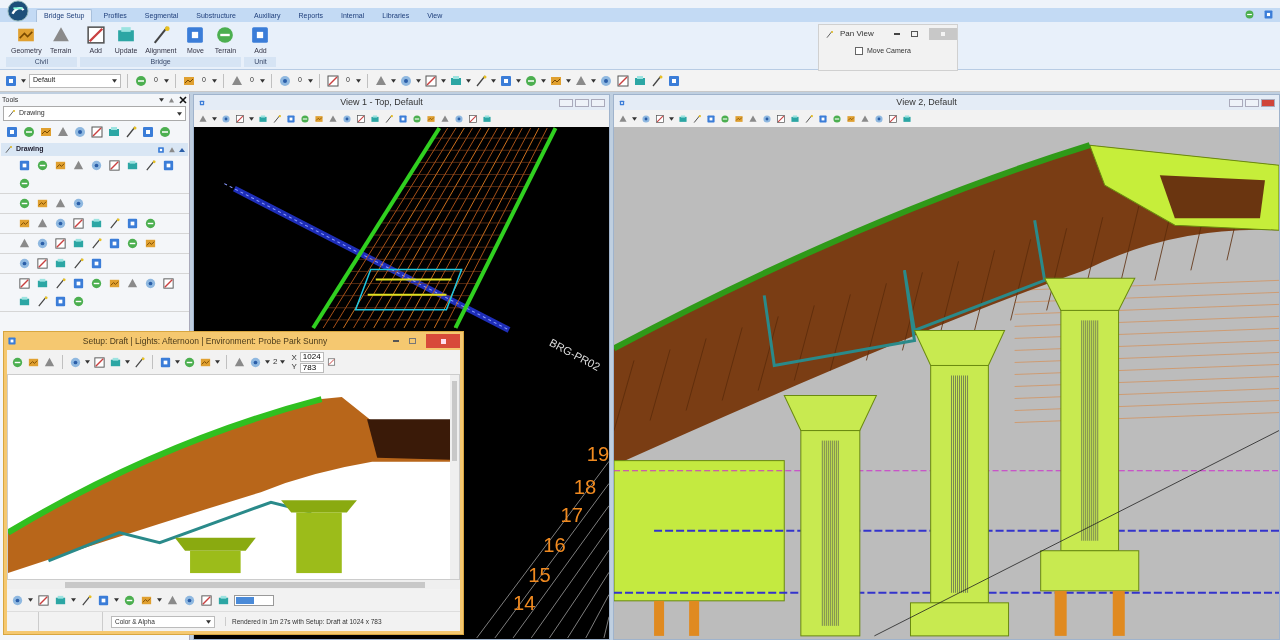  What do you see at coordinates (8, 149) in the screenshot?
I see `pencil-icon` at bounding box center [8, 149].